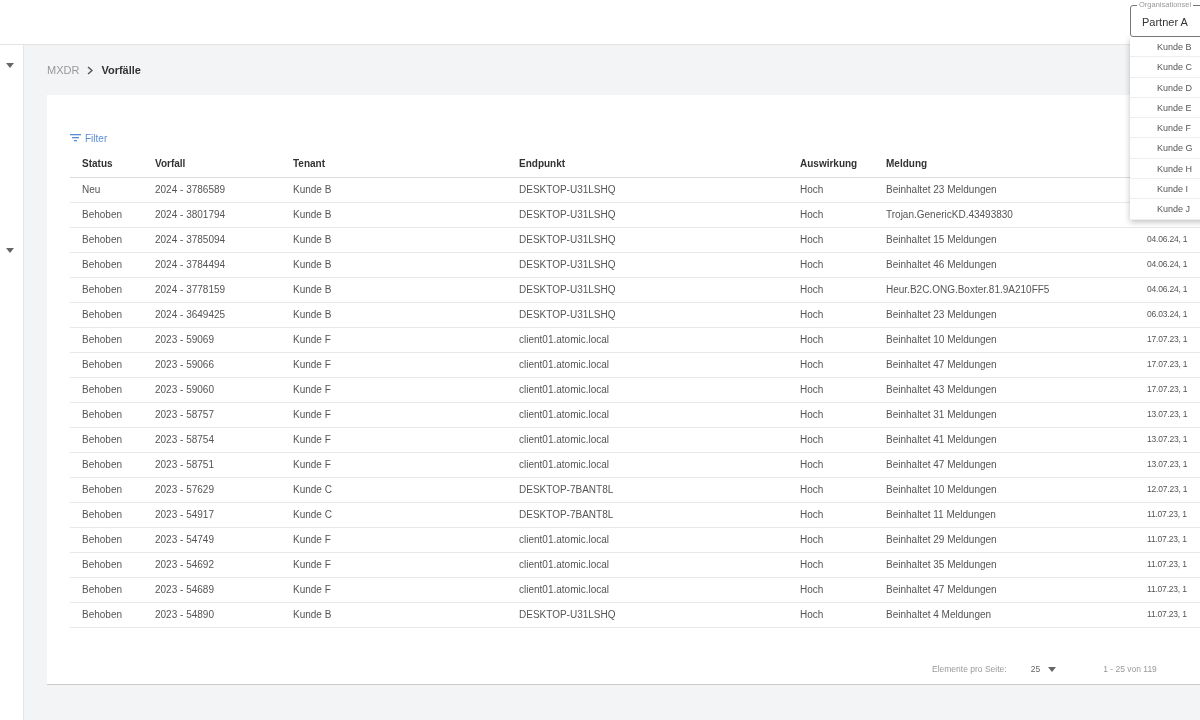 The height and width of the screenshot is (720, 1200). Describe the element at coordinates (212, 214) in the screenshot. I see `table-cell: 2024 - 3801794` at that location.